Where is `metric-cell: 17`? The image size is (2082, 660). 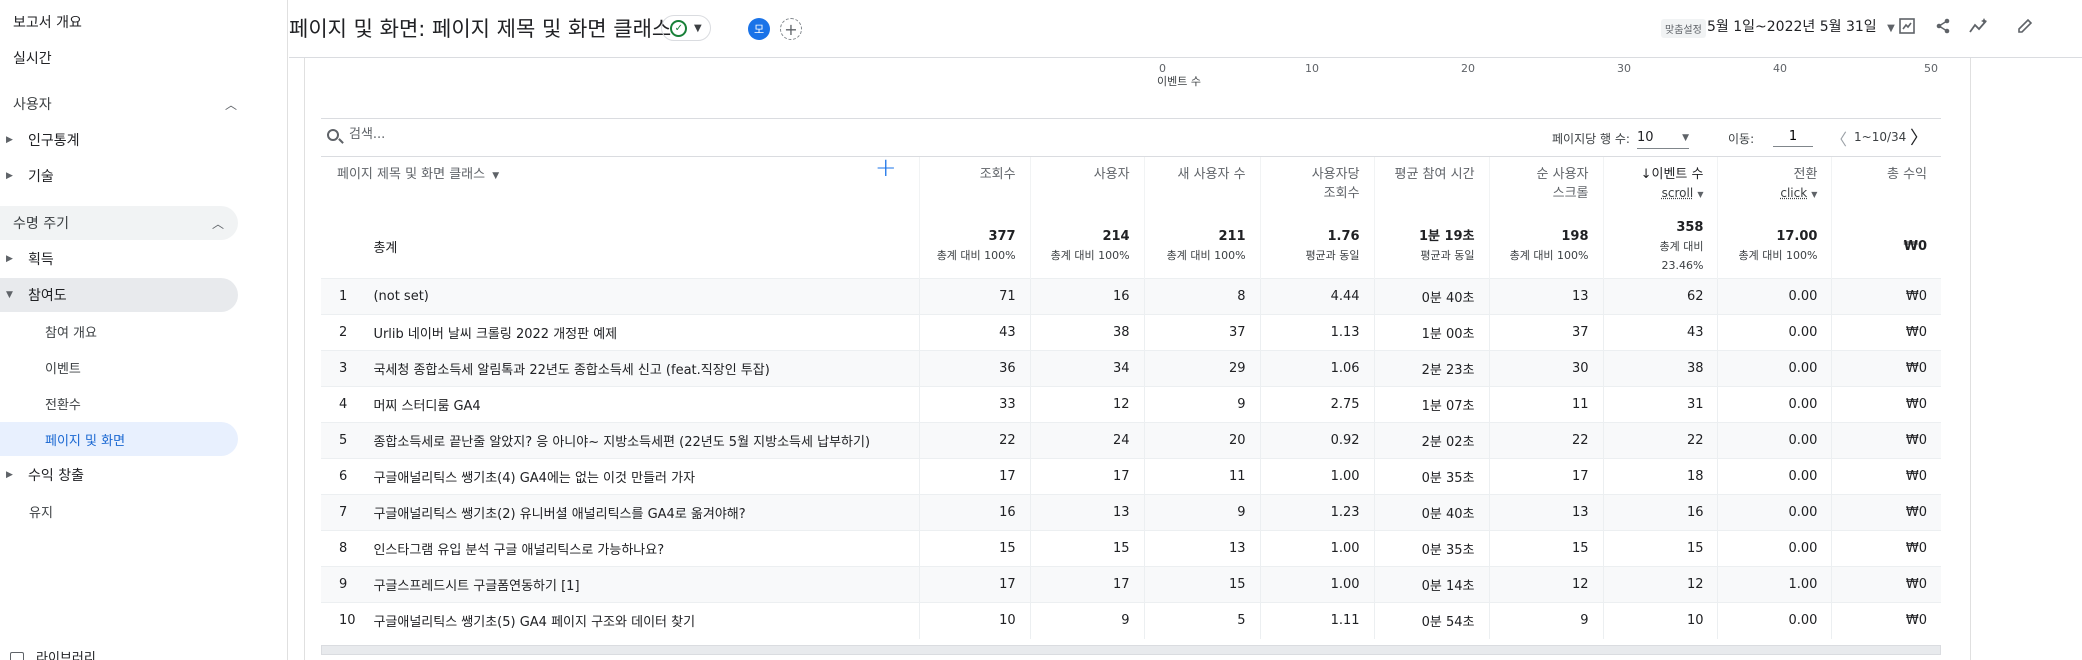 metric-cell: 17 is located at coordinates (974, 476).